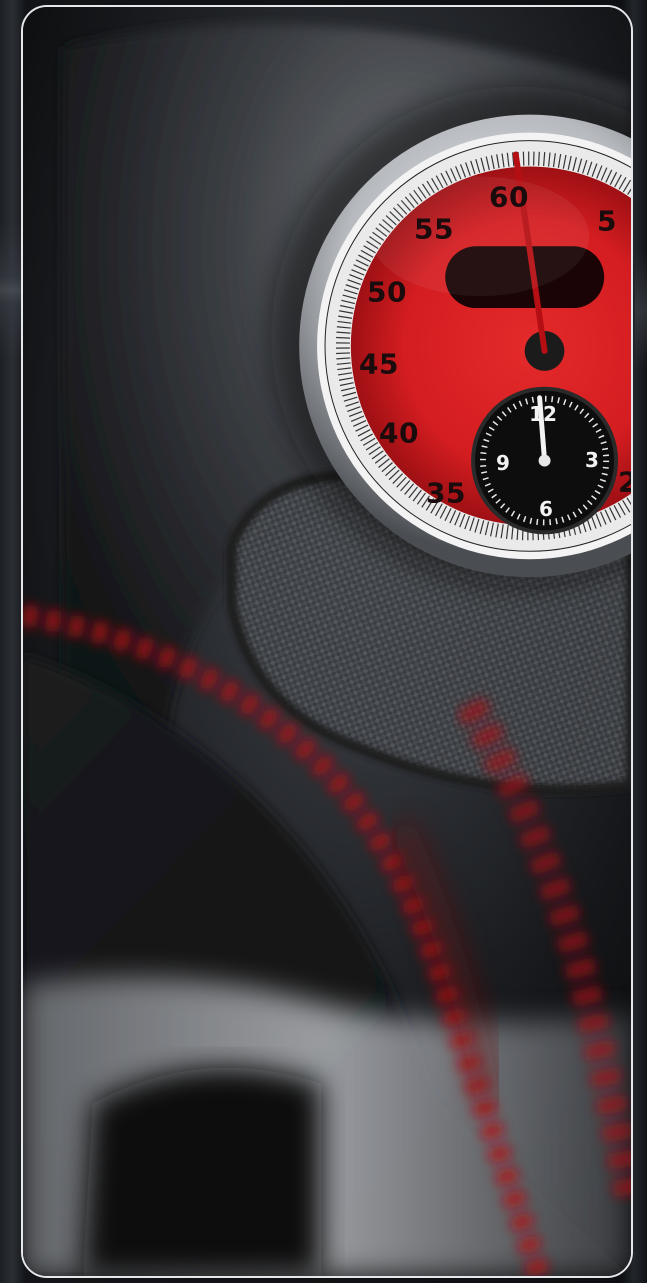 The image size is (647, 1283). I want to click on dial-label-50: 50, so click(387, 292).